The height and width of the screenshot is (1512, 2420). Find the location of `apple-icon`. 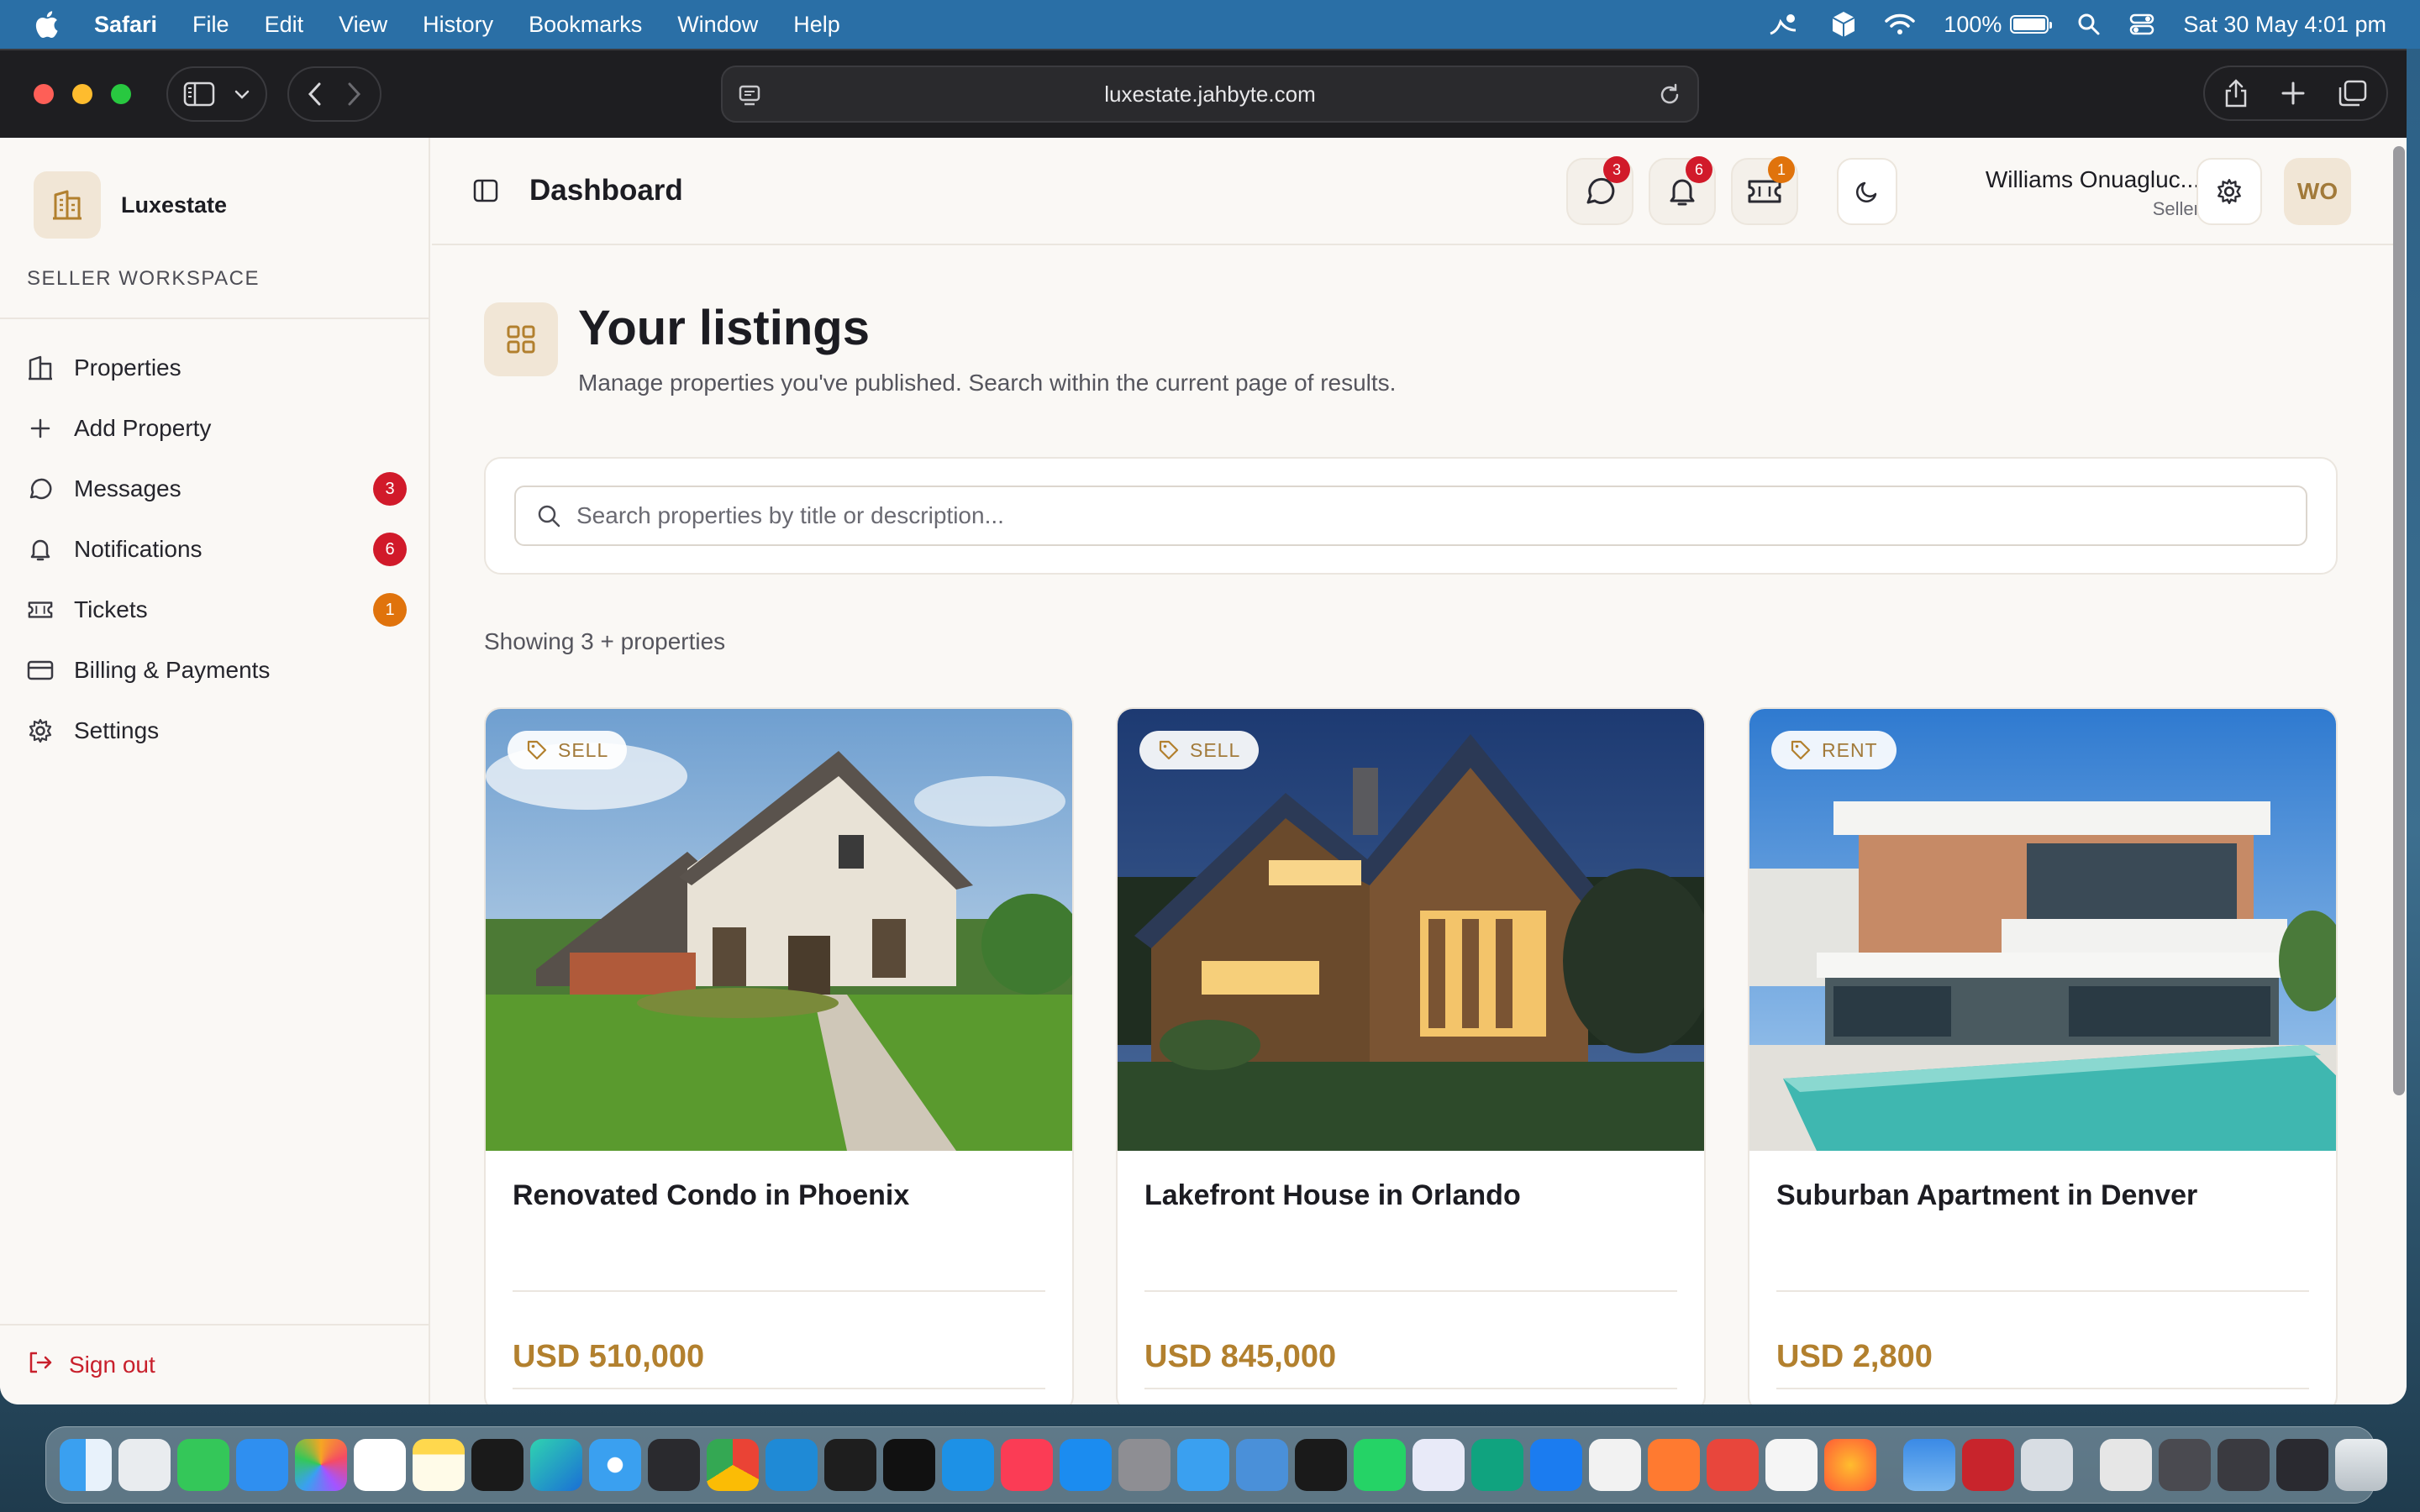

apple-icon is located at coordinates (46, 24).